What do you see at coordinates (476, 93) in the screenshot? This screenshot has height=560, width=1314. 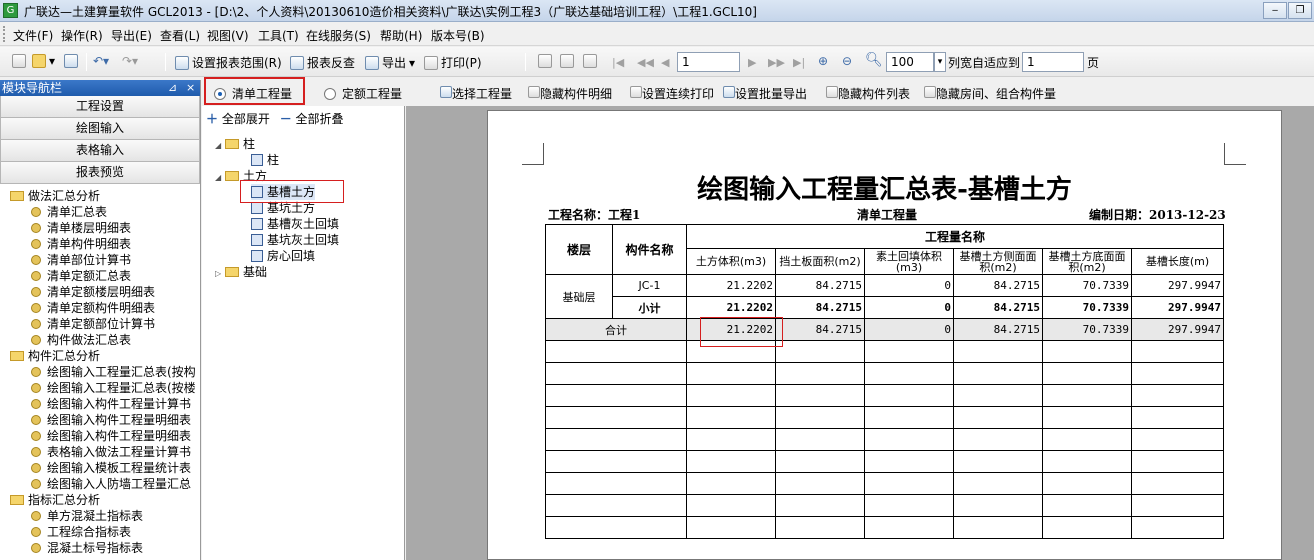 I see `select-quantity-button: 选择工程量` at bounding box center [476, 93].